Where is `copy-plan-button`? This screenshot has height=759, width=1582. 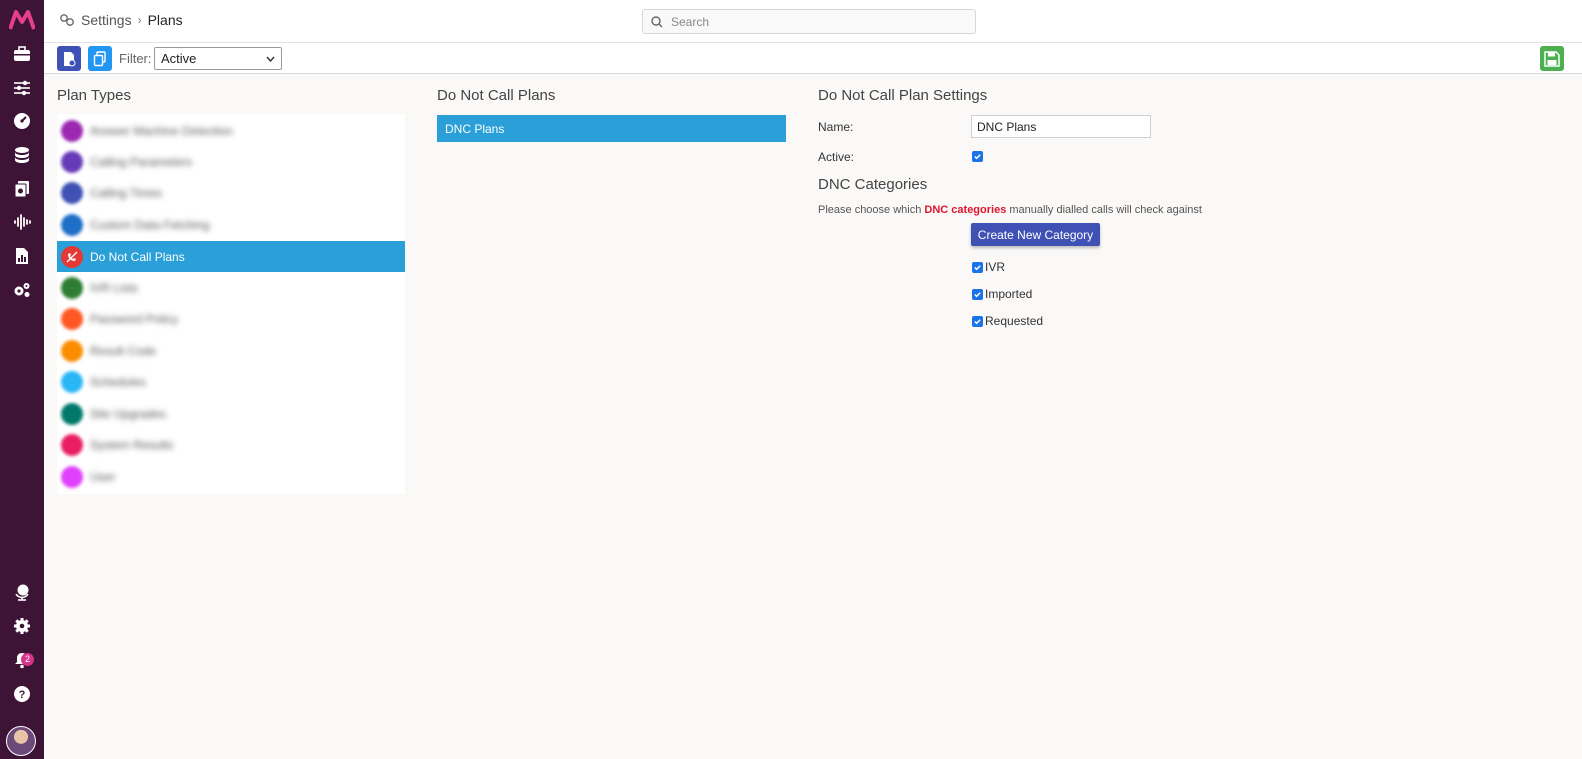
copy-plan-button is located at coordinates (100, 58).